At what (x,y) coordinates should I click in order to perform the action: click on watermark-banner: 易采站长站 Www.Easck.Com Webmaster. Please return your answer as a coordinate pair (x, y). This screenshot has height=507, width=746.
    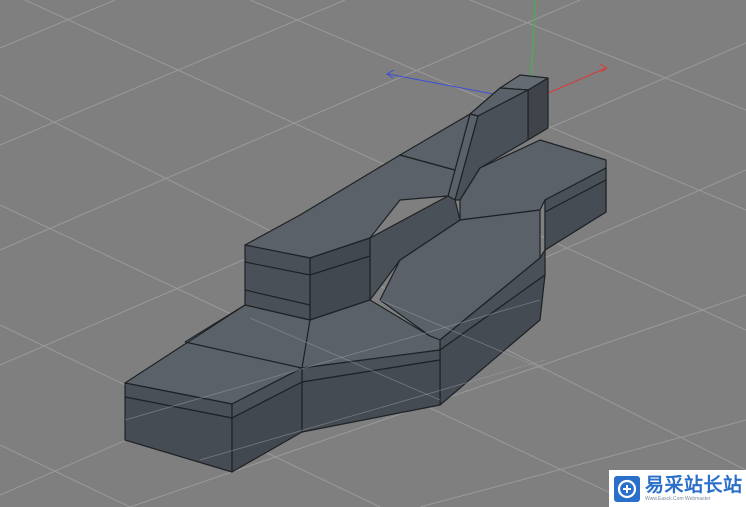
    Looking at the image, I should click on (677, 488).